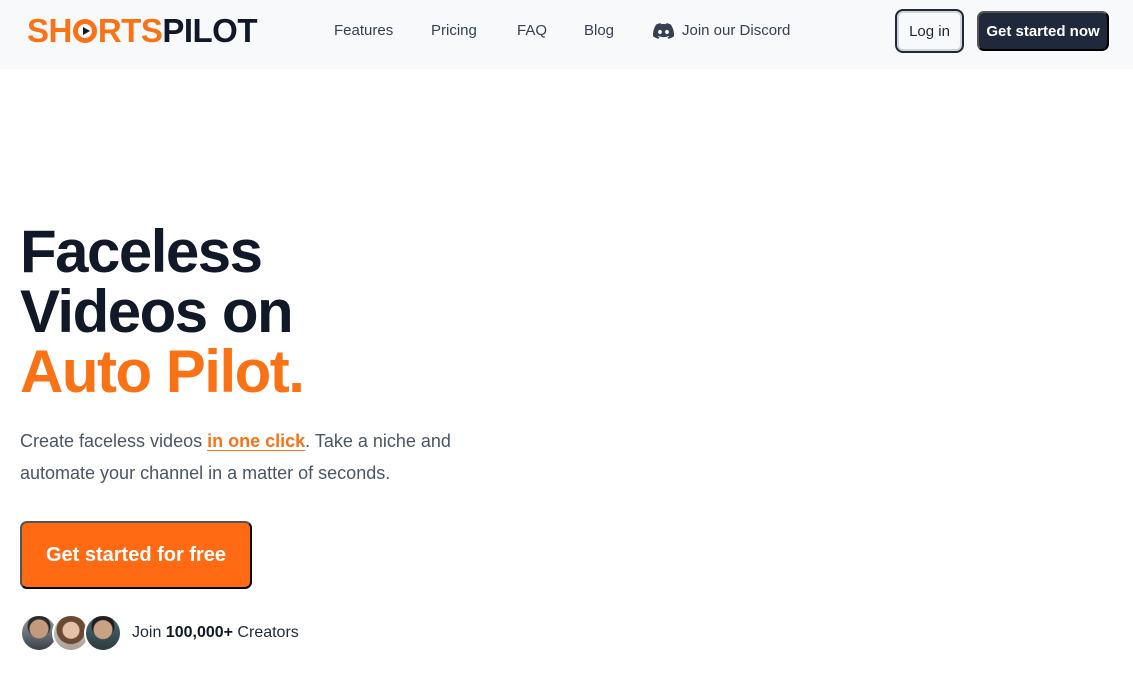 This screenshot has width=1133, height=692. I want to click on logo-pilot: PILOT, so click(210, 30).